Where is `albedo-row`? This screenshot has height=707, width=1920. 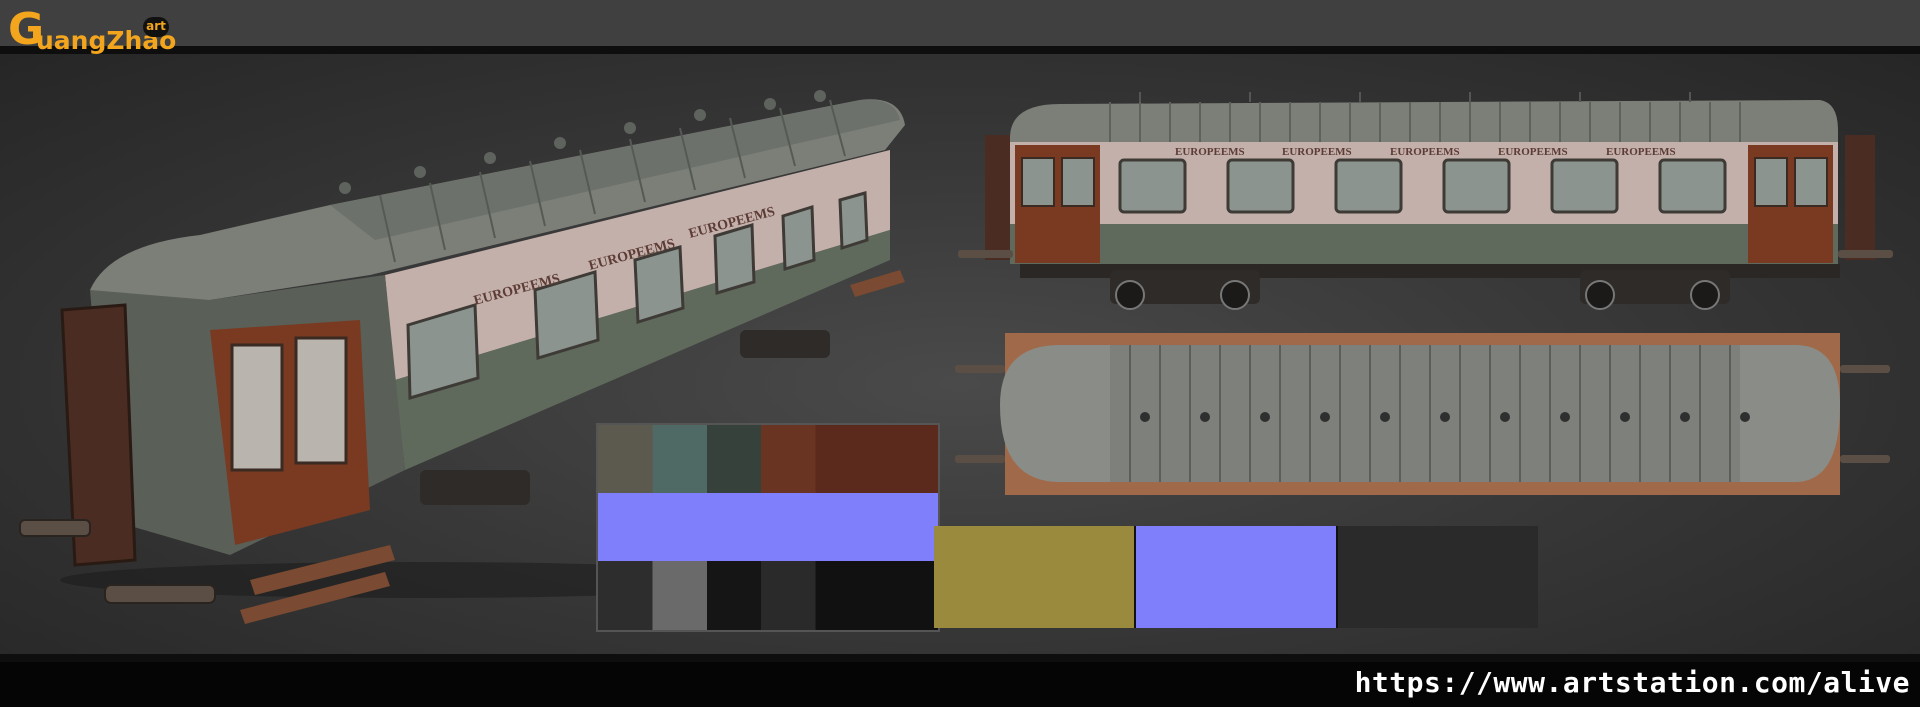 albedo-row is located at coordinates (768, 459).